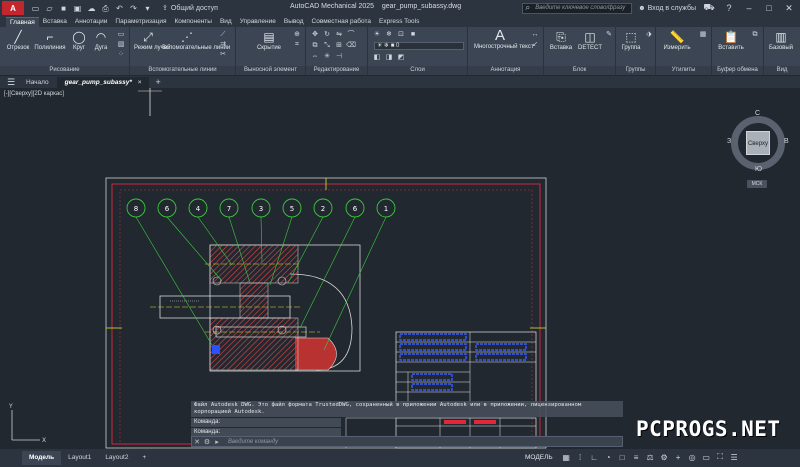 The image size is (800, 467). I want to click on layer-lock-icon: ⊡, so click(401, 35).